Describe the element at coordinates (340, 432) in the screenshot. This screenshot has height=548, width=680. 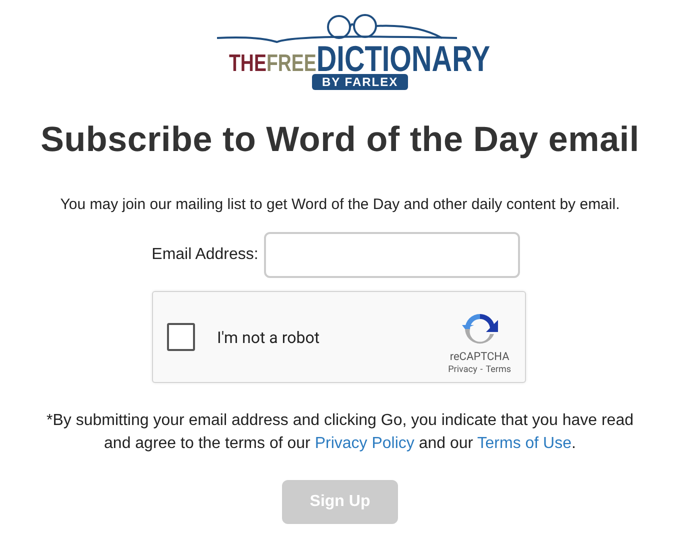
I see `disclaimer-text: *By submitting your email address and clicking Go, you indicate that you have read and agree to the terms of our Privacy Policy and our Terms of Use.` at that location.